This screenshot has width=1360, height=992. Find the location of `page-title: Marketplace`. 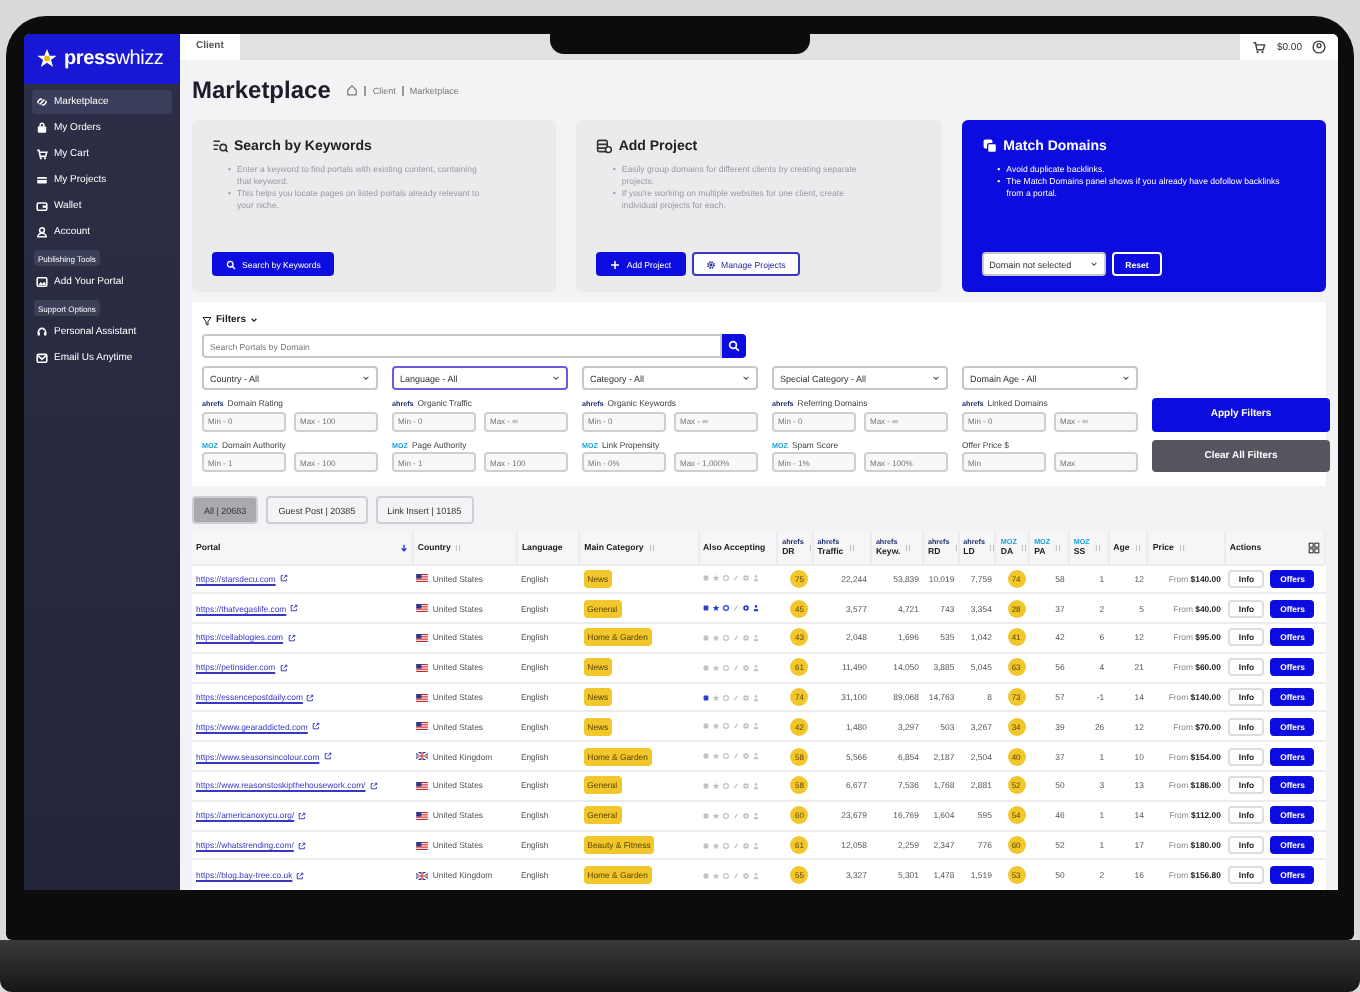

page-title: Marketplace is located at coordinates (261, 90).